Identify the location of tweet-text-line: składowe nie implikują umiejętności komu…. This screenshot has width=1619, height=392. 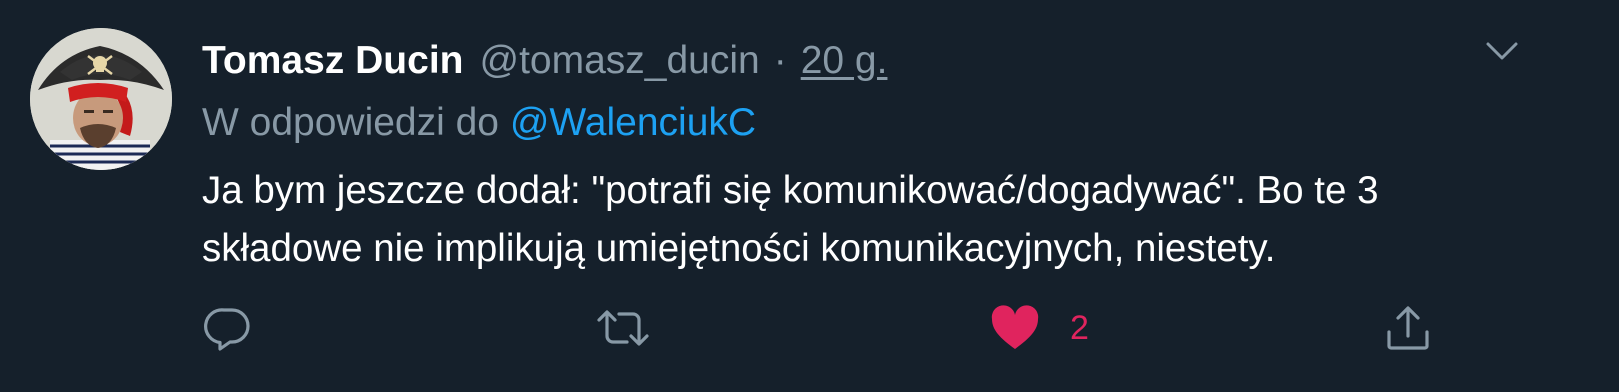
(739, 248).